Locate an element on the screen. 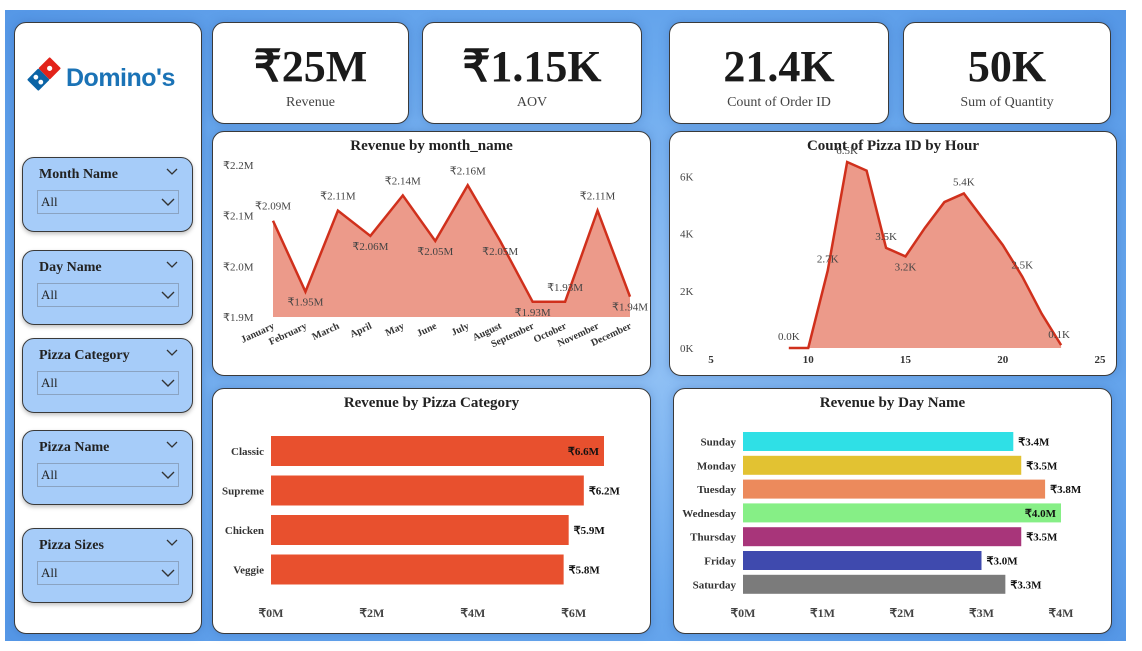 This screenshot has height=651, width=1142. kpi-card-aov: ₹1.15K AOV is located at coordinates (532, 73).